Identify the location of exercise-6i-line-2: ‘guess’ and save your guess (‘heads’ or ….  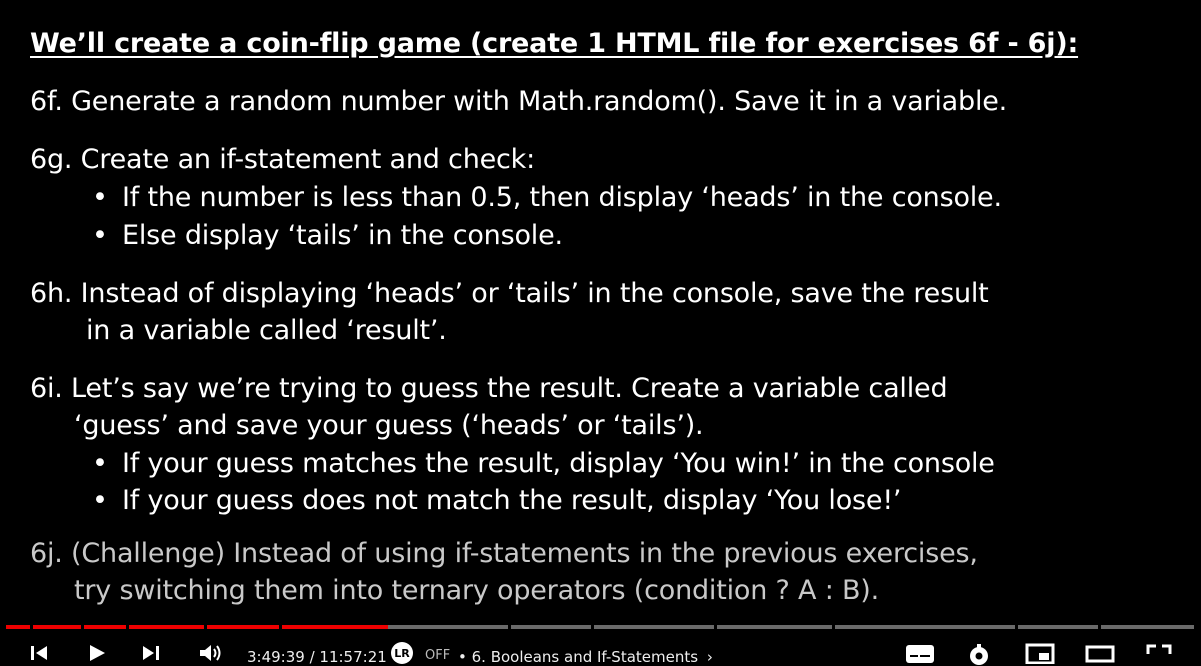
(389, 425).